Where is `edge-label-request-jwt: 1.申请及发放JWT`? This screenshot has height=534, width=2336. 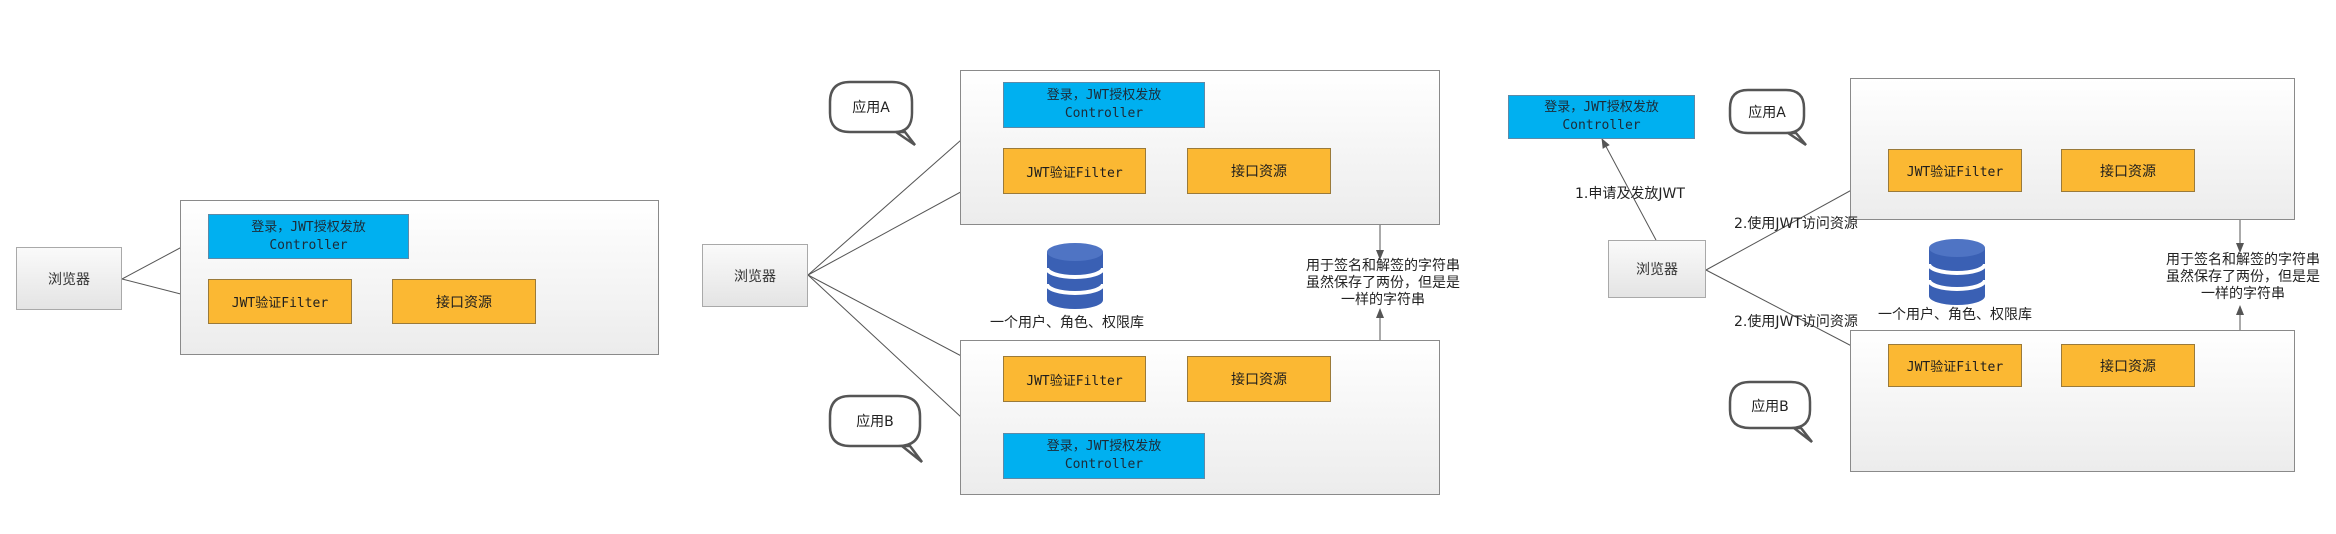
edge-label-request-jwt: 1.申请及发放JWT is located at coordinates (1630, 194).